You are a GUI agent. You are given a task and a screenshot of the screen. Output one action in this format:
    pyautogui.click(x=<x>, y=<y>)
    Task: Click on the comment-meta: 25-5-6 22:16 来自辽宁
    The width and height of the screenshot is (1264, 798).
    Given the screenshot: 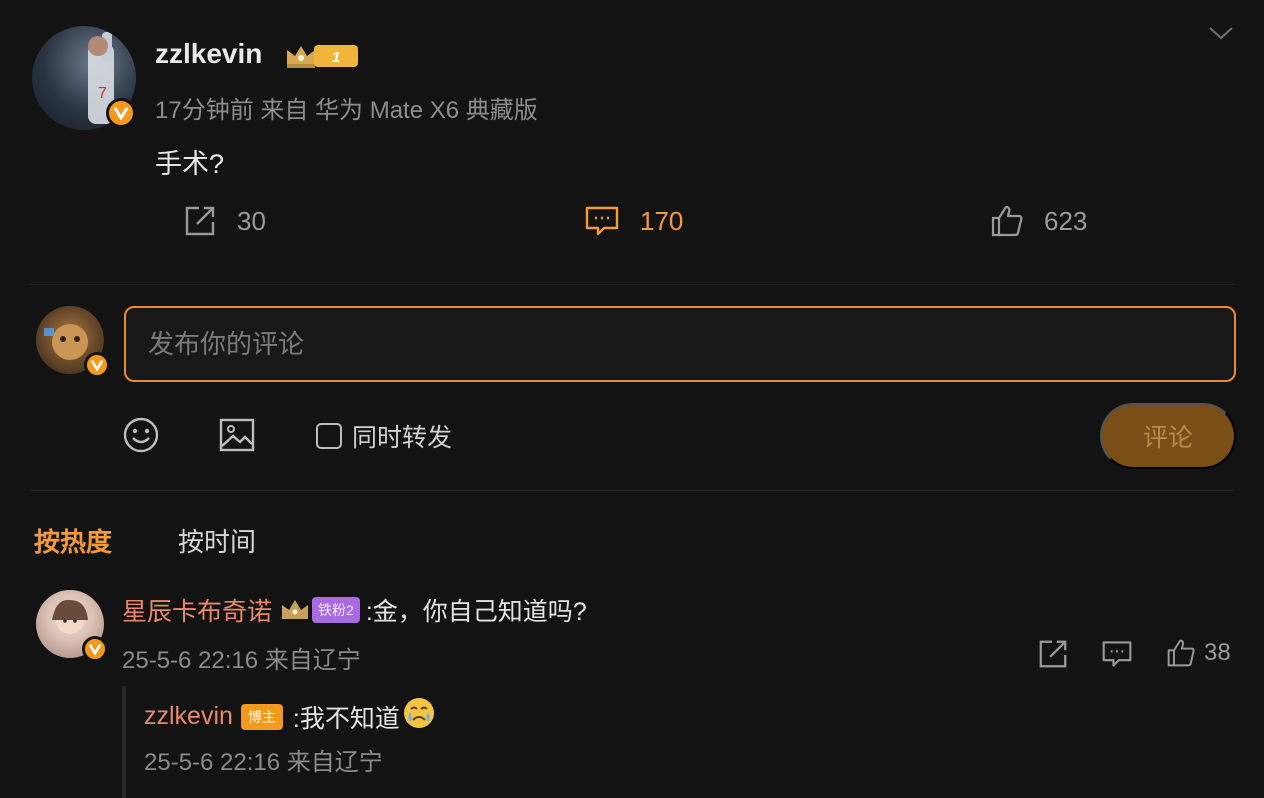 What is the action you would take?
    pyautogui.click(x=241, y=660)
    